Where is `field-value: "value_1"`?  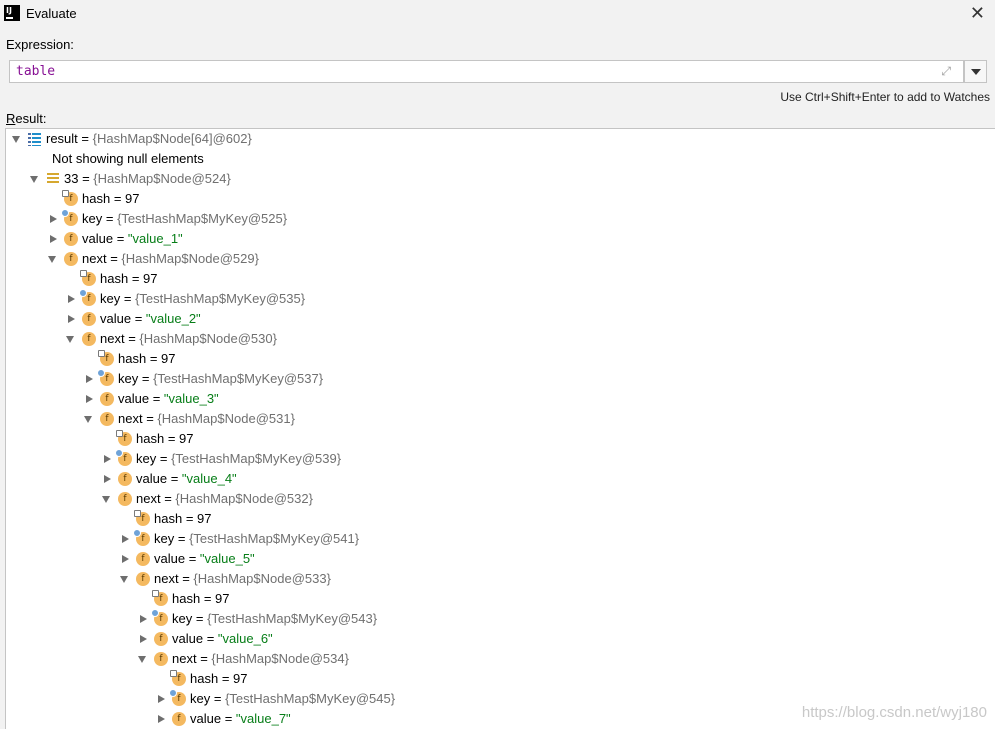
field-value: "value_1" is located at coordinates (155, 238).